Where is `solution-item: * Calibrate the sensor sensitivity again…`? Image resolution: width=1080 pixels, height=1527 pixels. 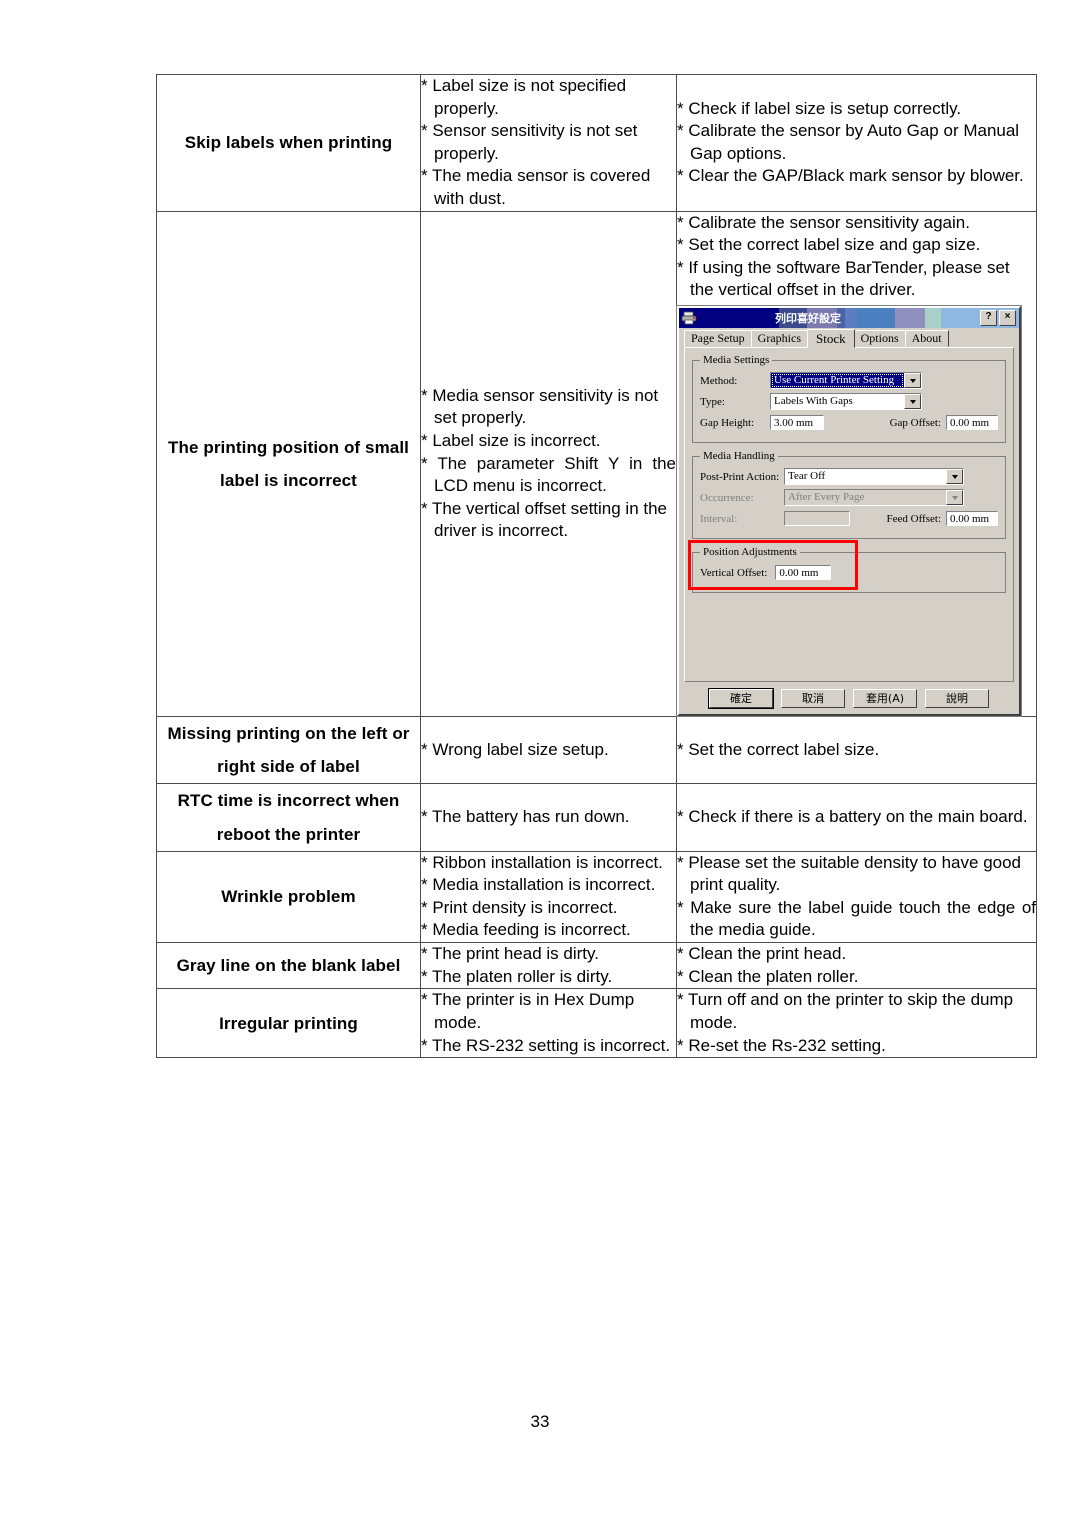
solution-item: * Calibrate the sensor sensitivity again… is located at coordinates (823, 222).